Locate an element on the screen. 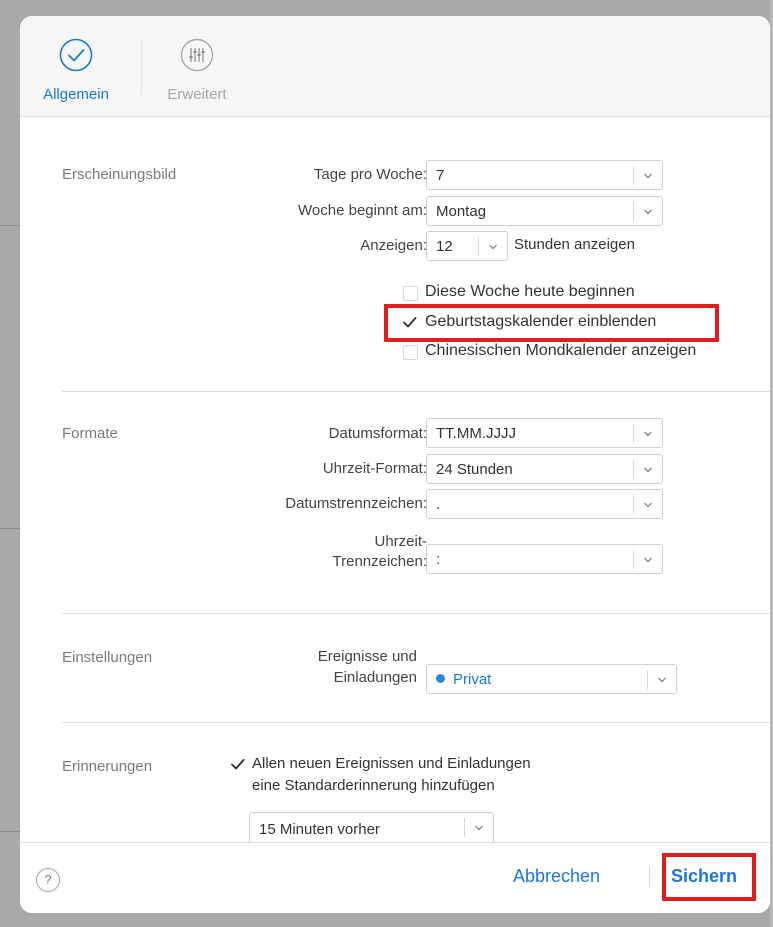 This screenshot has height=927, width=773. default-reminder-label-line2: eine Standarderinnerung hinzufügen is located at coordinates (373, 785).